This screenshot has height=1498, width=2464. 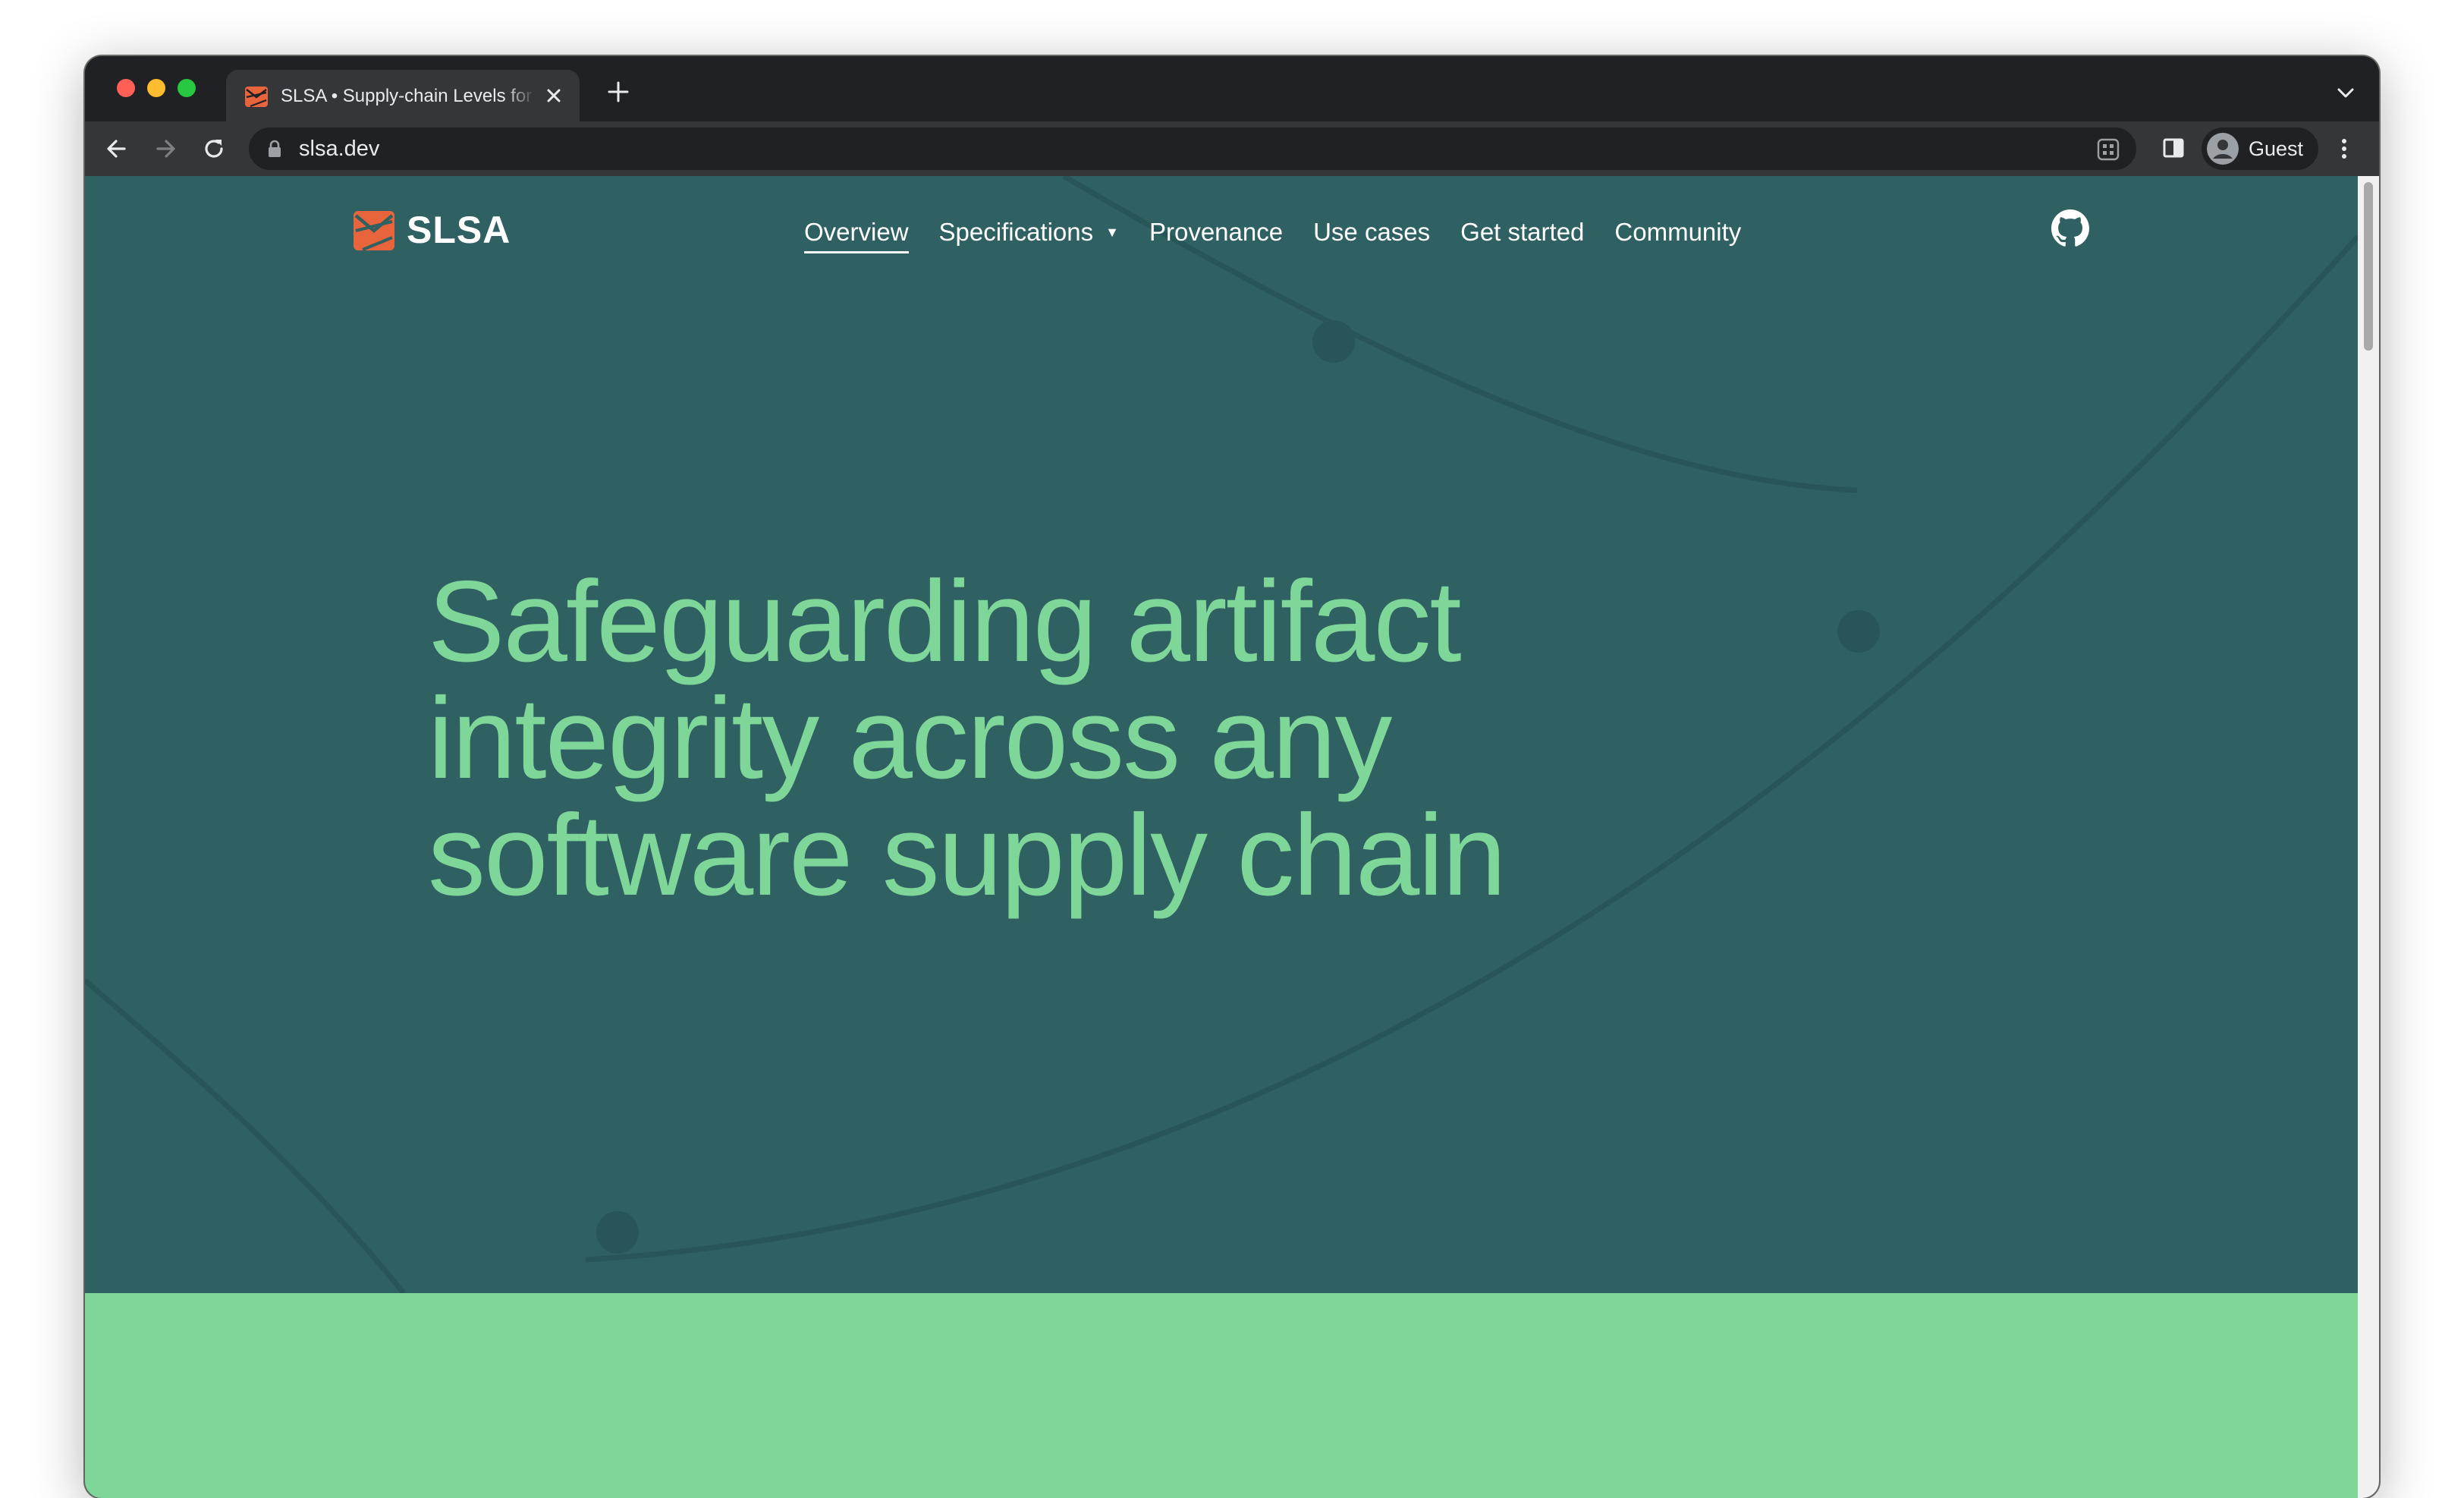 What do you see at coordinates (214, 148) in the screenshot?
I see `reload-icon` at bounding box center [214, 148].